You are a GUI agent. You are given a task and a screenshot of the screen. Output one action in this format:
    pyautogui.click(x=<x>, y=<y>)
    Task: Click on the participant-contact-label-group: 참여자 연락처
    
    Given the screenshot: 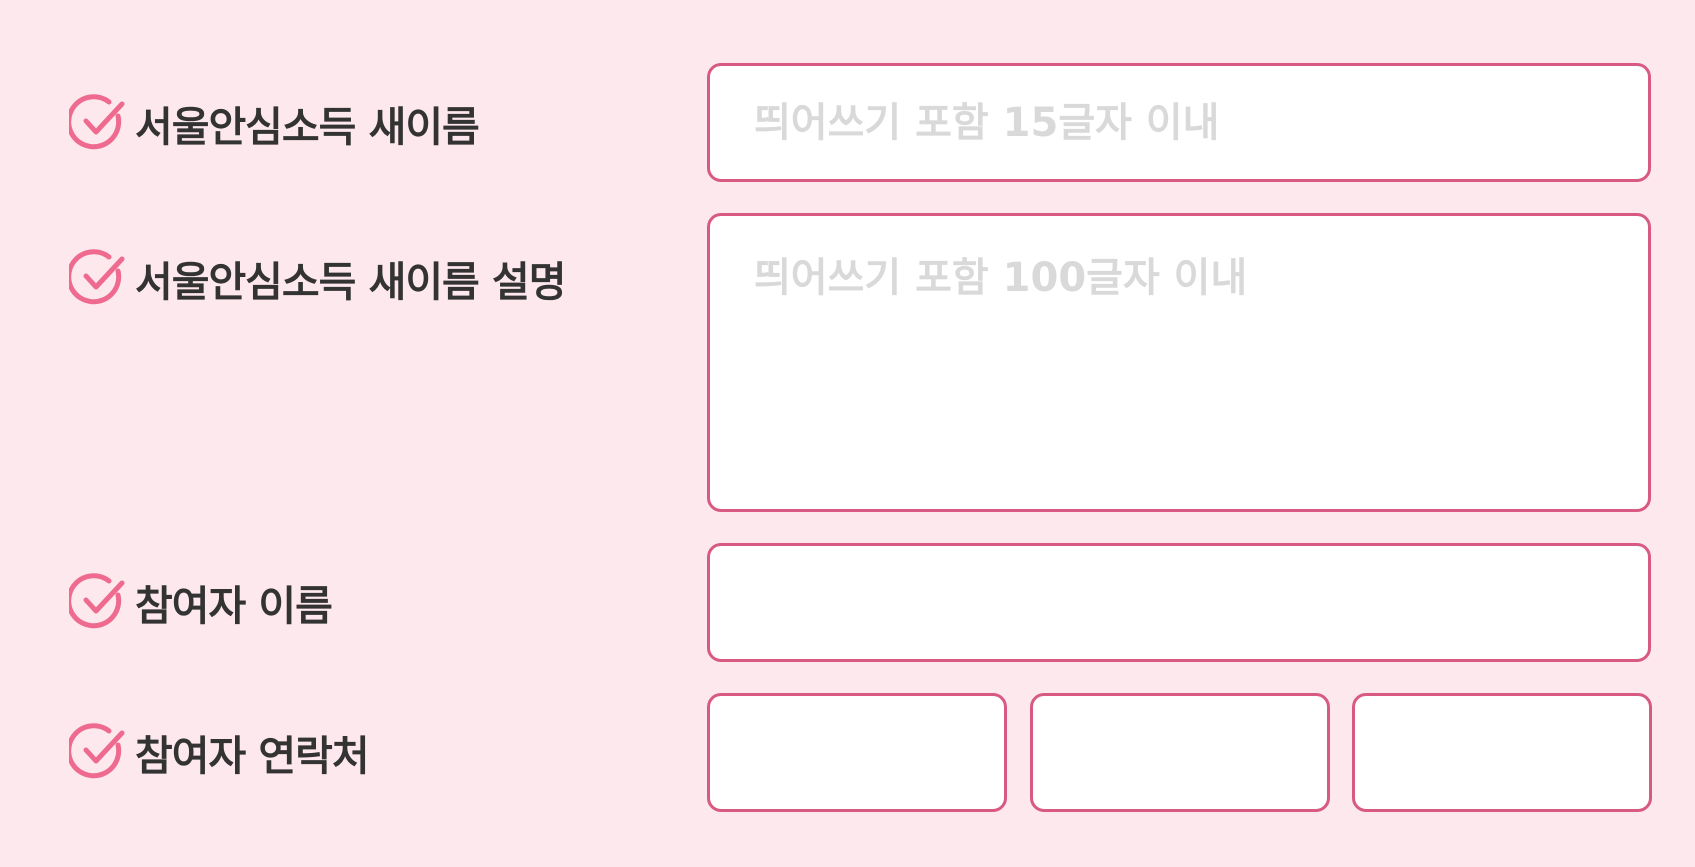 What is the action you would take?
    pyautogui.click(x=219, y=752)
    